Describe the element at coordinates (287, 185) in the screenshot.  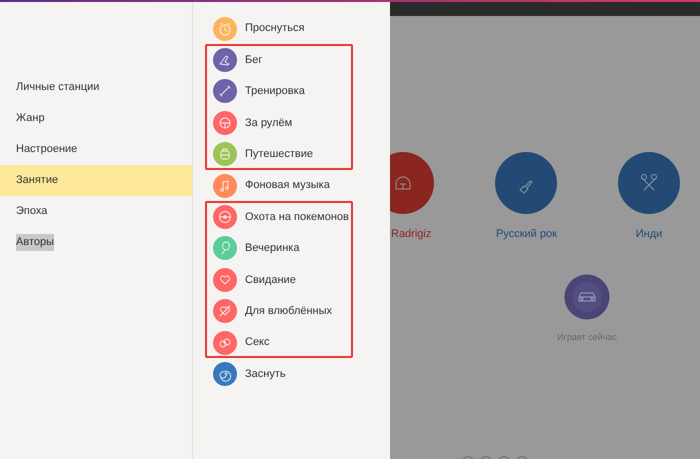
I see `activity-item: Фоновая музыка` at that location.